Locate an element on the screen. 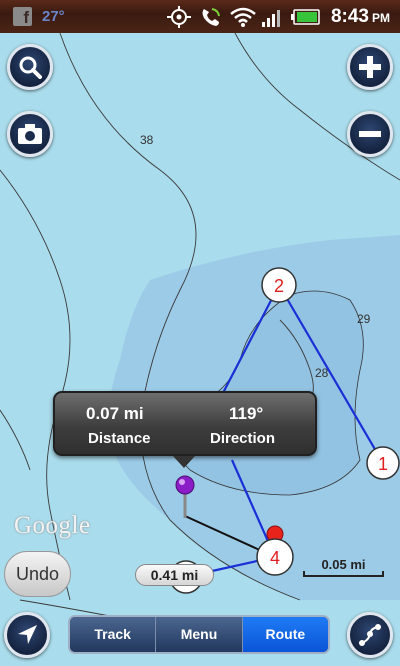 Image resolution: width=400 pixels, height=666 pixels. svg-text: 4 is located at coordinates (275, 558).